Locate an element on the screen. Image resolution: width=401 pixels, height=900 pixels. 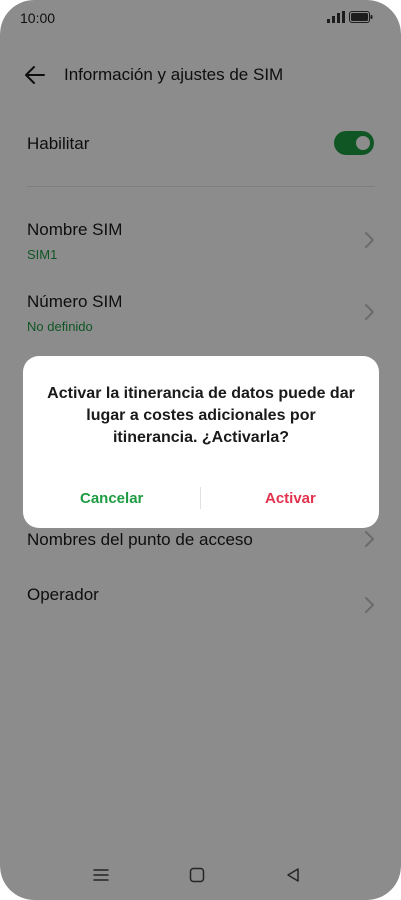
navigation-bar is located at coordinates (200, 875).